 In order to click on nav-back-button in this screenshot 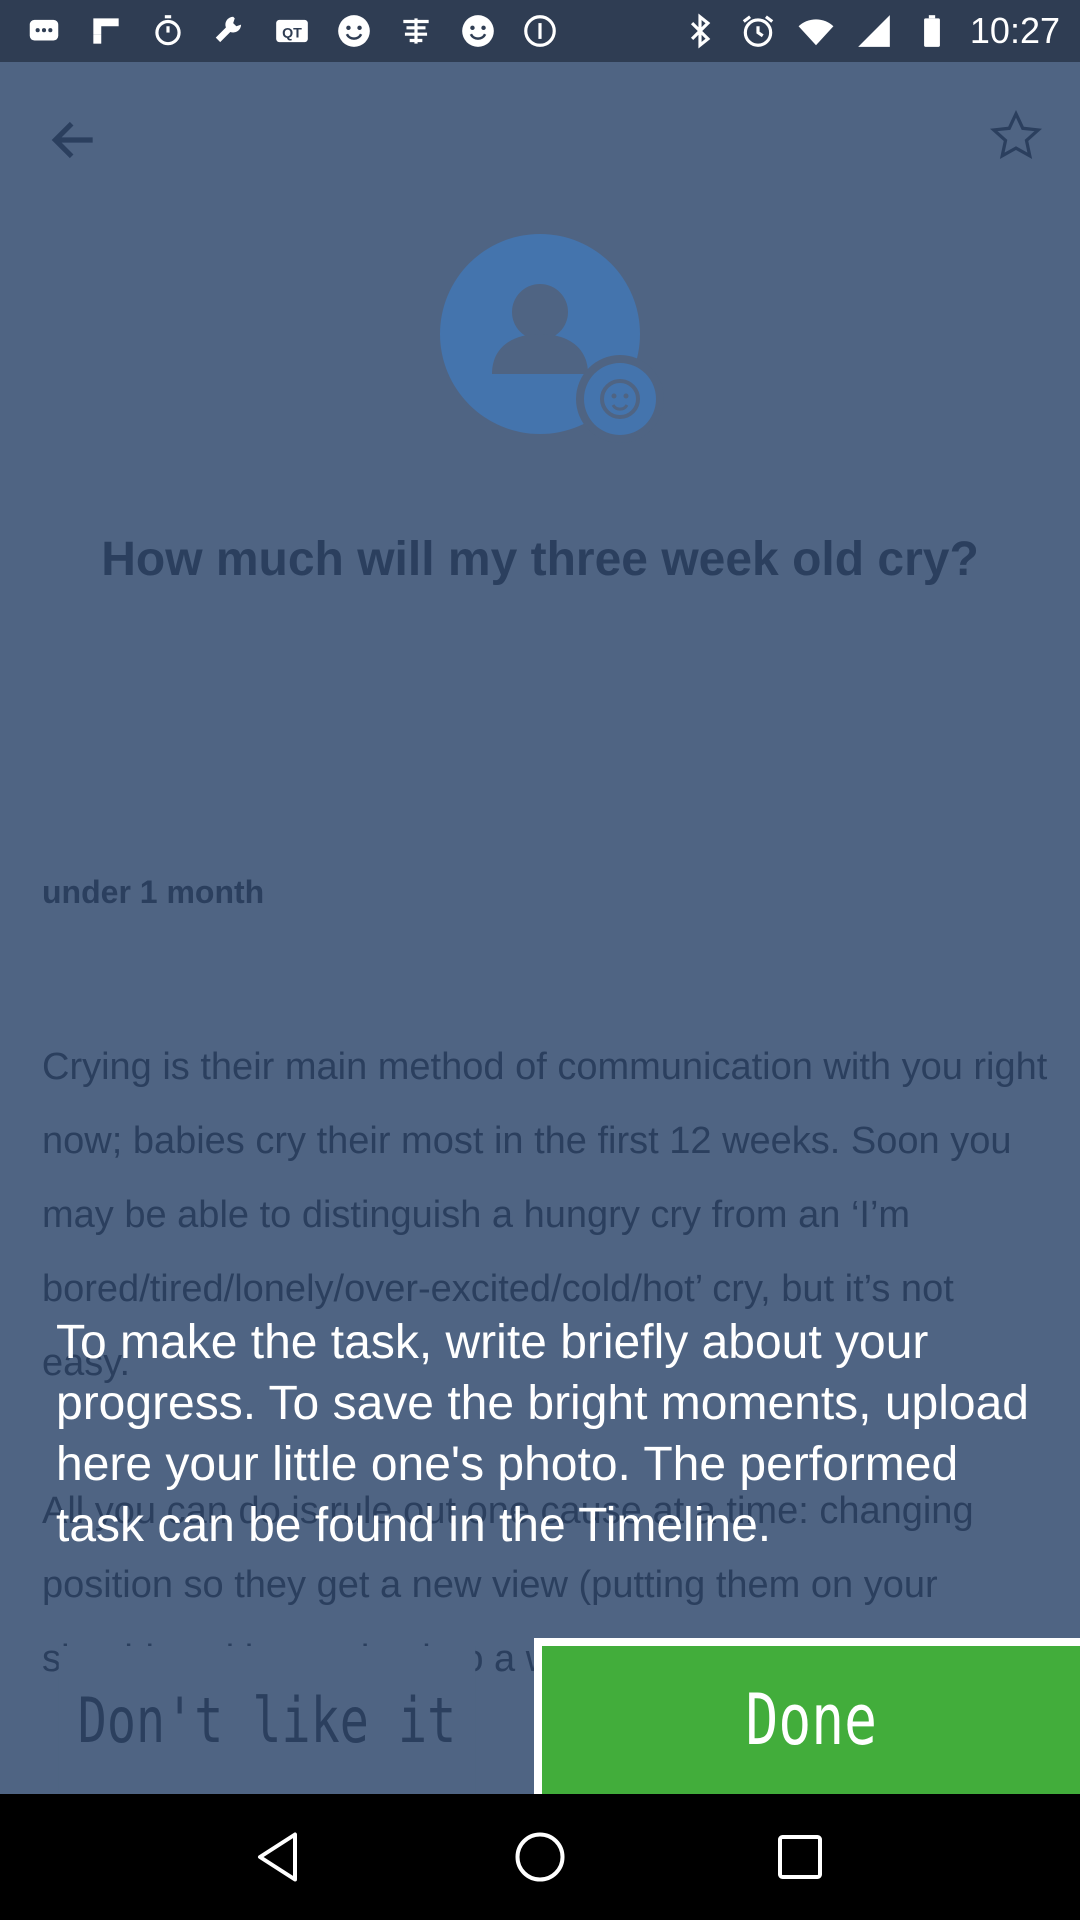, I will do `click(280, 1857)`.